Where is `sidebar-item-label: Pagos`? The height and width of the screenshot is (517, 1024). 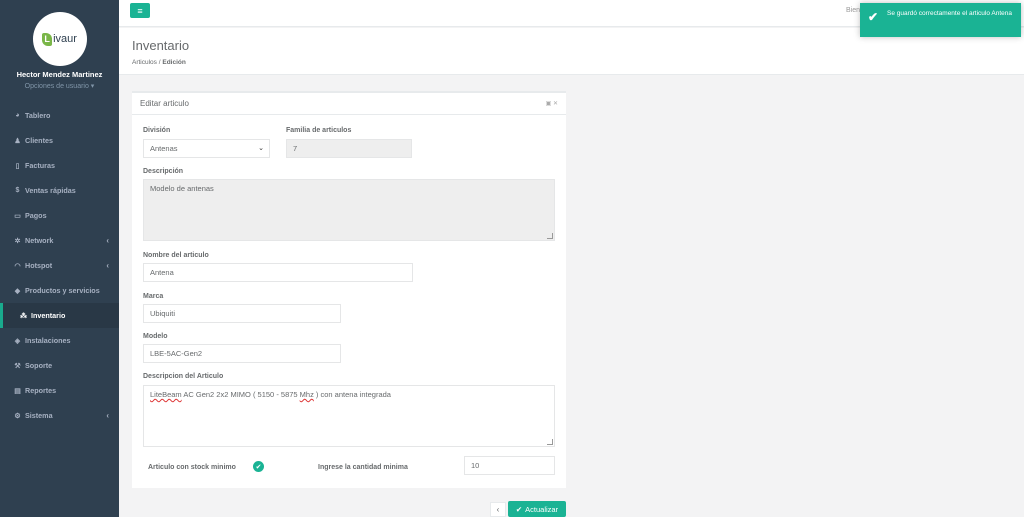
sidebar-item-label: Pagos is located at coordinates (36, 215).